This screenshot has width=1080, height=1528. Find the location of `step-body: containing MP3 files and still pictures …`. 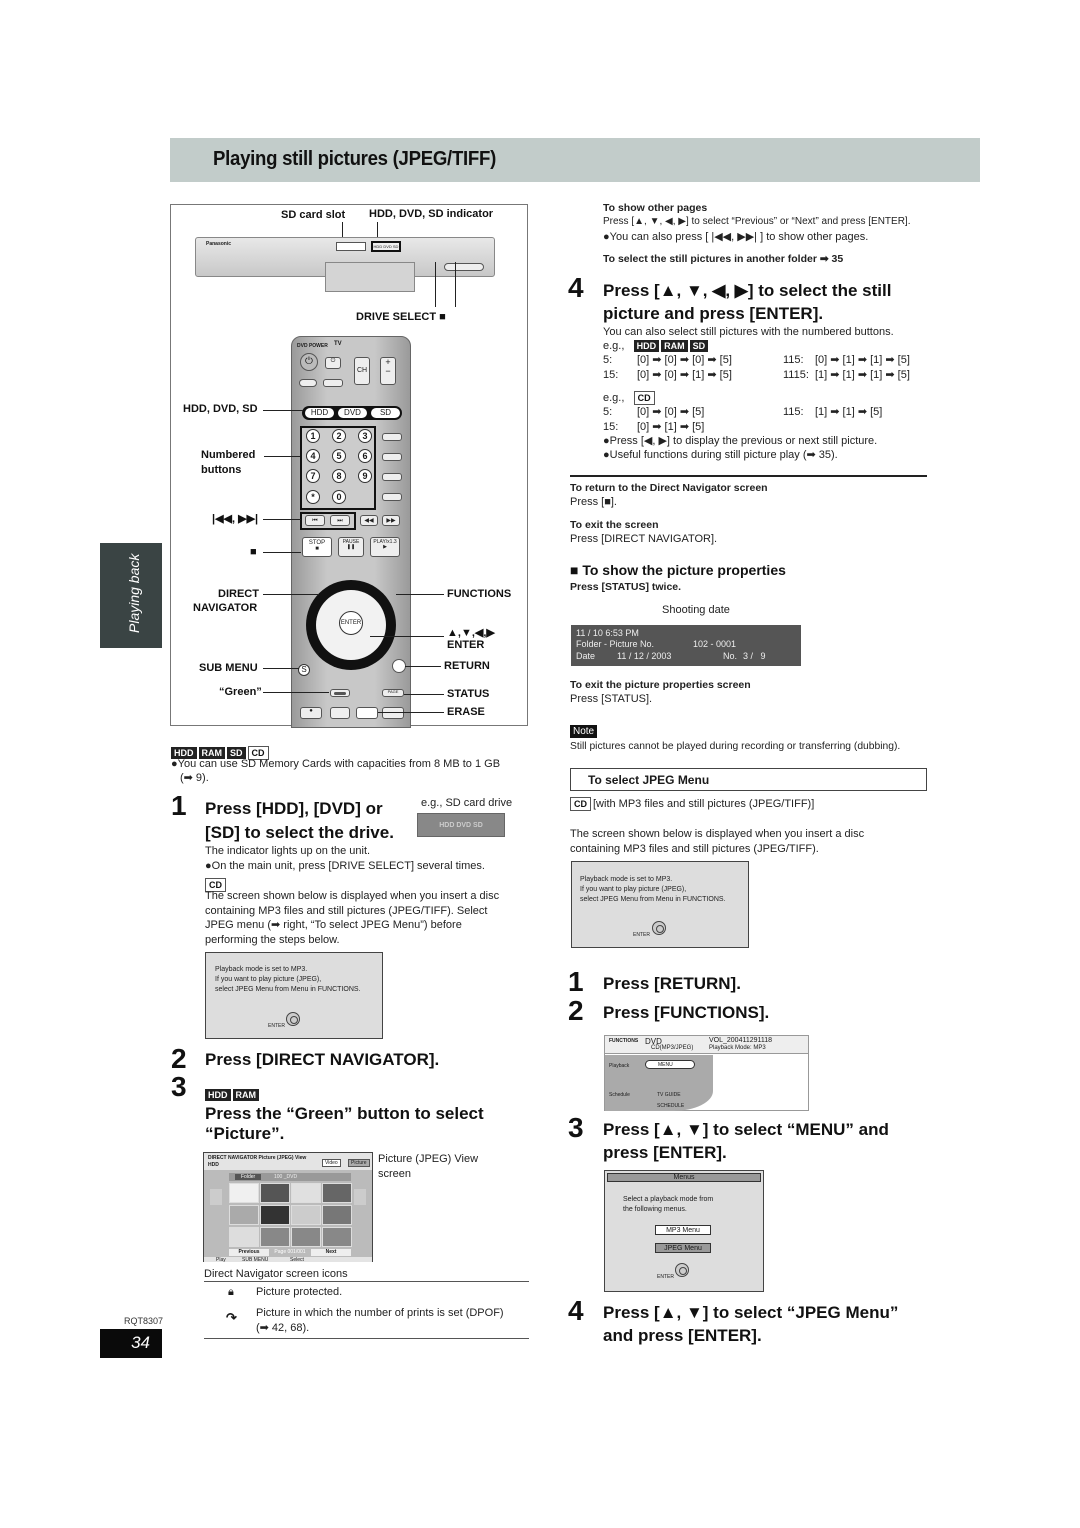

step-body: containing MP3 files and still pictures … is located at coordinates (346, 911).